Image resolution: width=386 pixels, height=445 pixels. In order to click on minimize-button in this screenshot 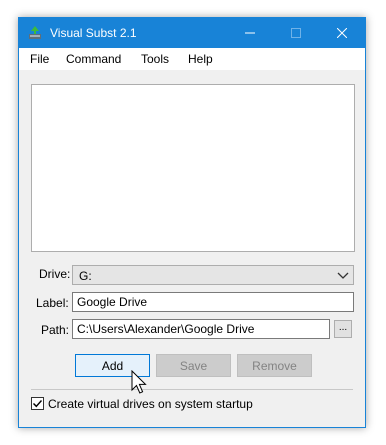, I will do `click(250, 33)`.